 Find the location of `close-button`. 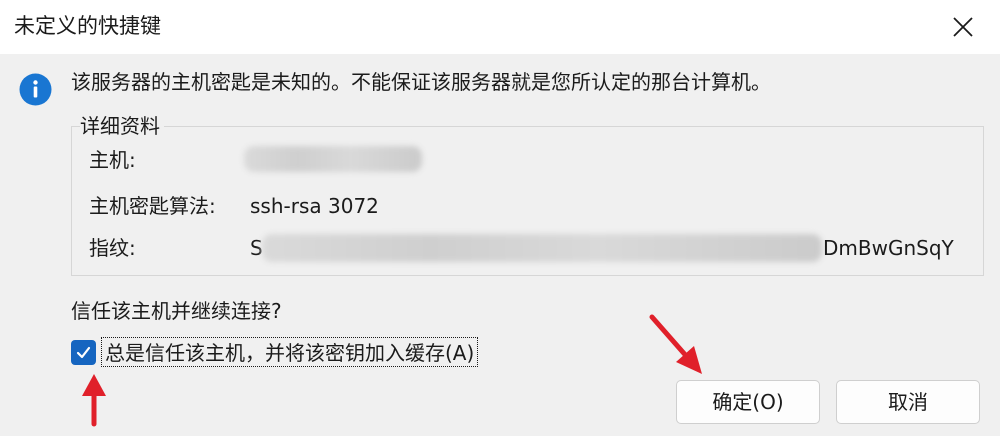

close-button is located at coordinates (963, 27).